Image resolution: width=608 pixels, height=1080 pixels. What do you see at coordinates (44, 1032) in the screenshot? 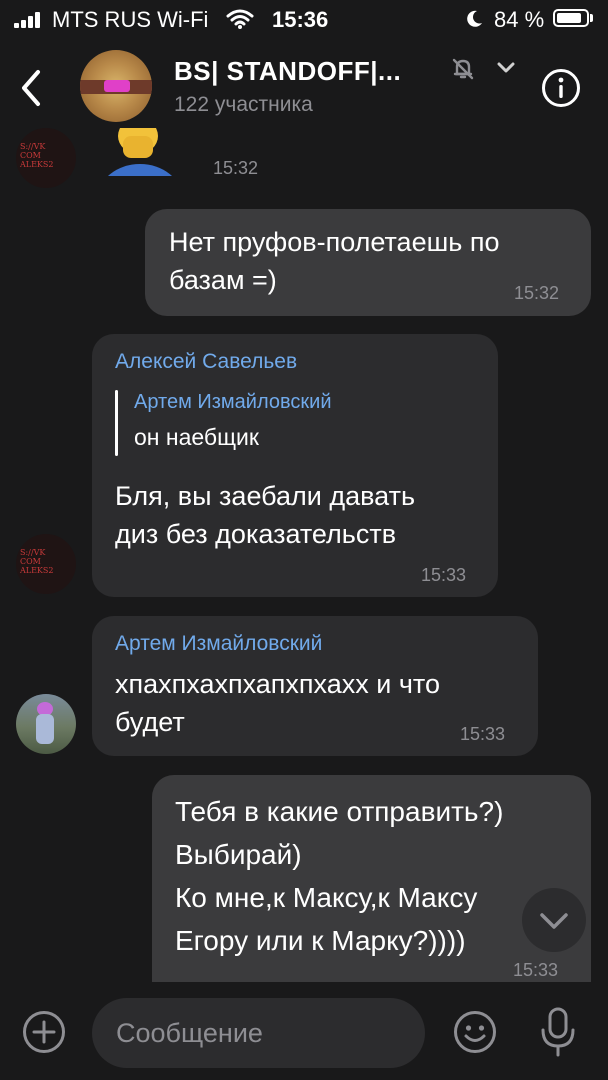
I see `attach-button` at bounding box center [44, 1032].